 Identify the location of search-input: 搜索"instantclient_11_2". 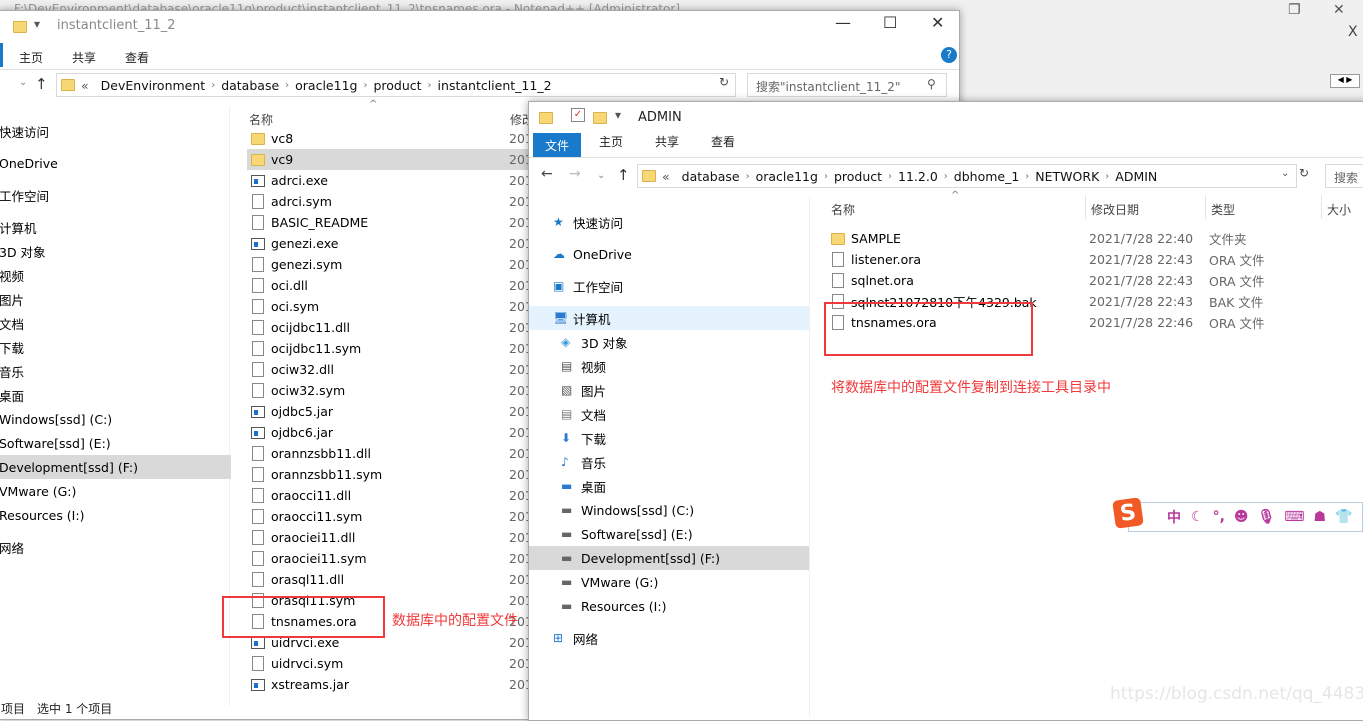
(847, 85).